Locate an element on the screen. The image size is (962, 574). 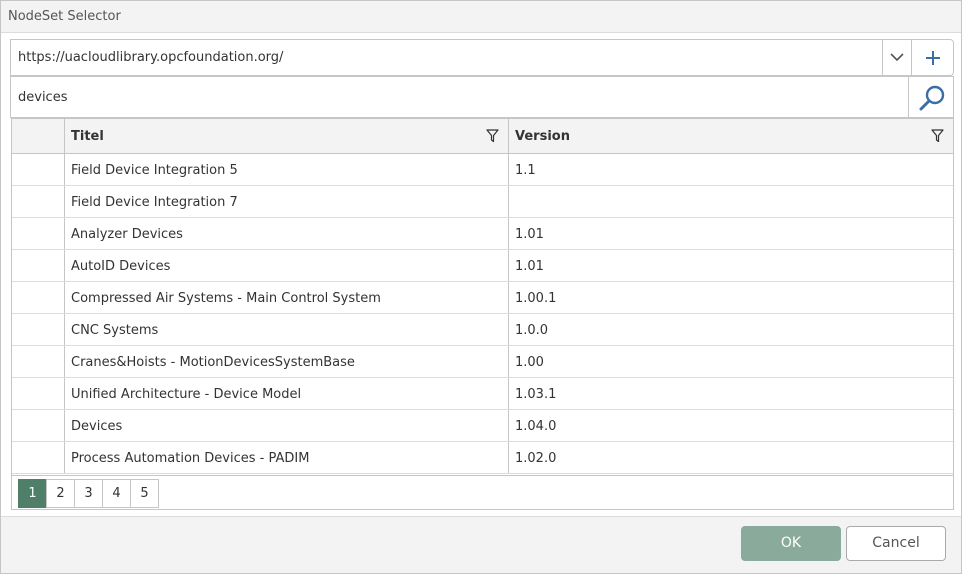
title-text: Process Automation Devices - PADIM is located at coordinates (190, 458).